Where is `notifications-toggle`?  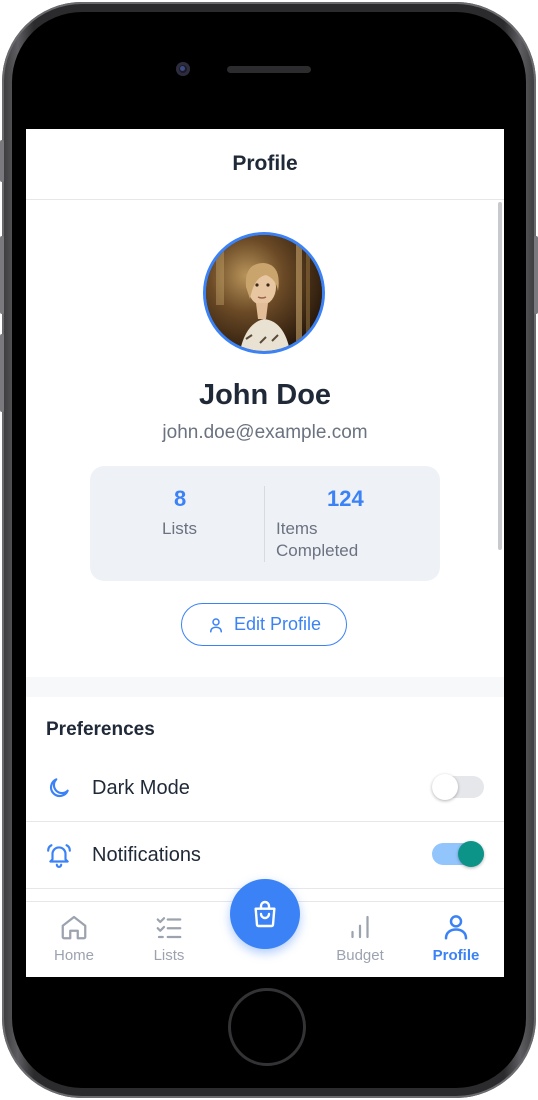
notifications-toggle is located at coordinates (458, 854).